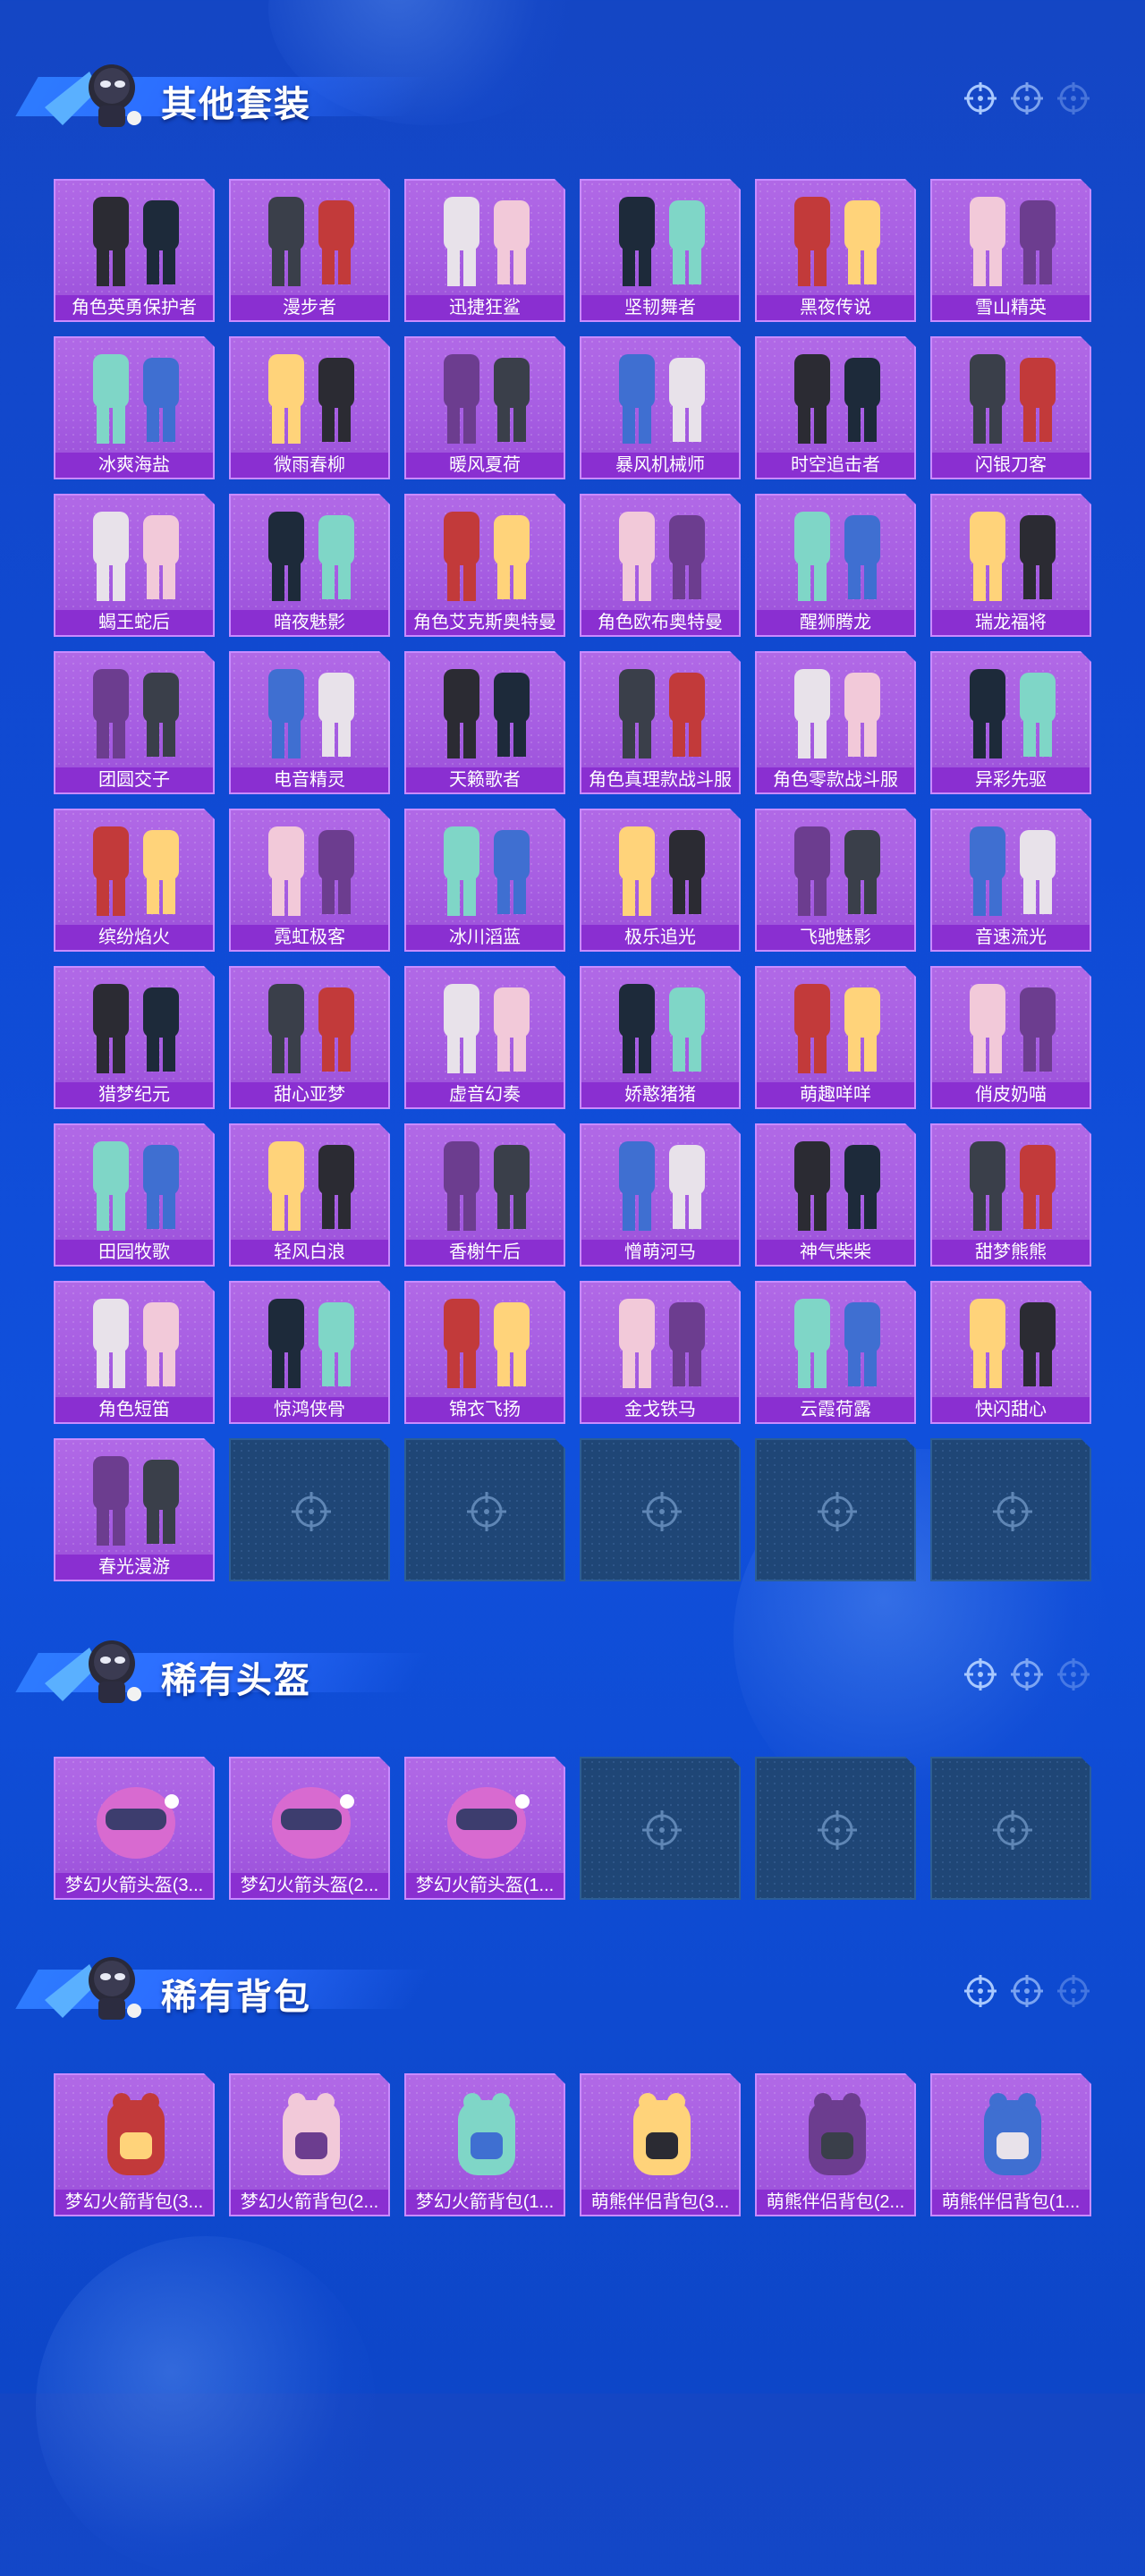 Image resolution: width=1145 pixels, height=2576 pixels. What do you see at coordinates (309, 880) in the screenshot?
I see `item-card: 霓虹极客` at bounding box center [309, 880].